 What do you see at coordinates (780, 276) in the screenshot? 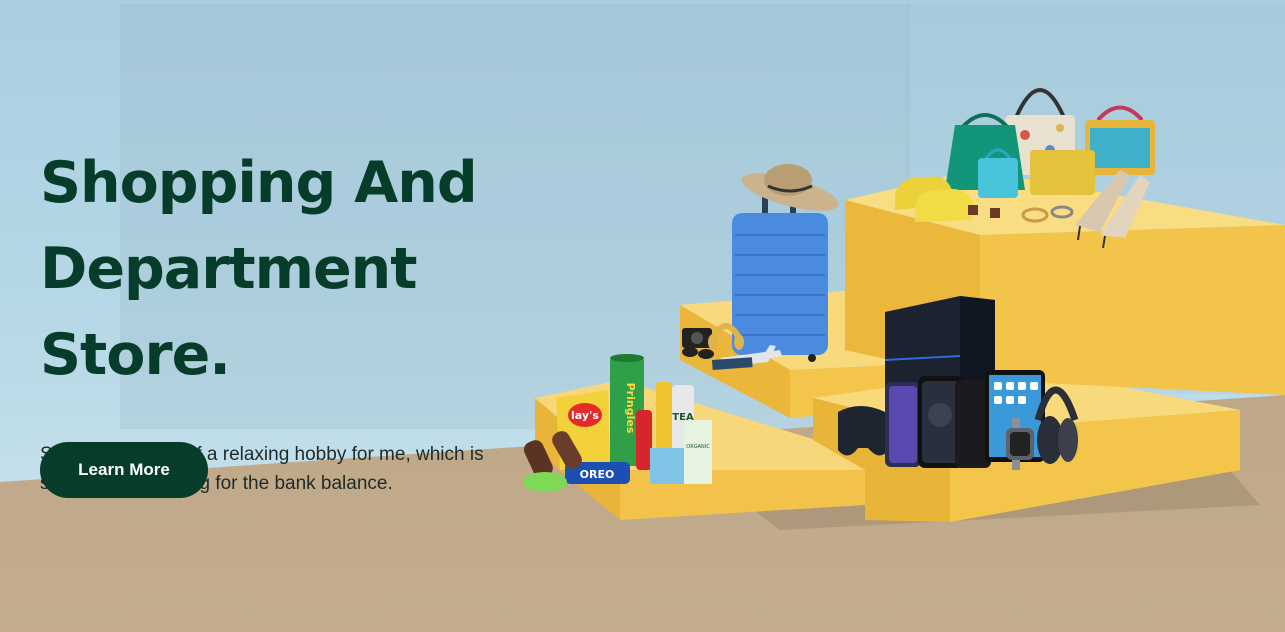
I see `suitcase-icon` at bounding box center [780, 276].